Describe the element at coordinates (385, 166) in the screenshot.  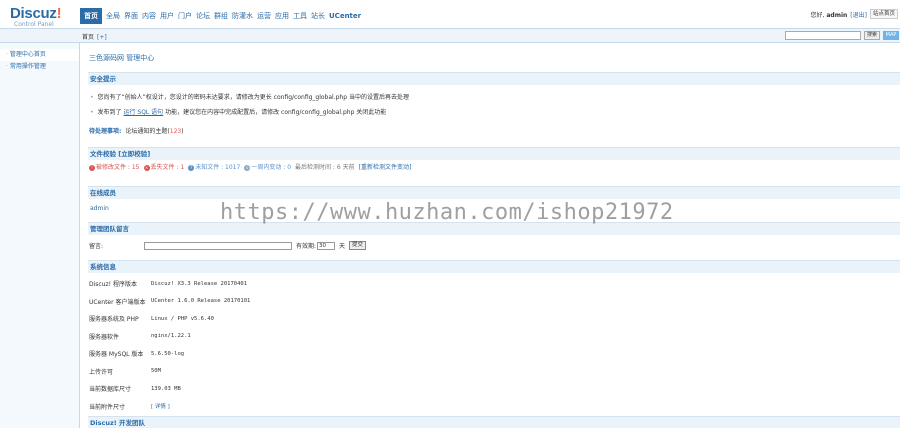
I see `recheck-link: [重新检测文件变动]` at that location.